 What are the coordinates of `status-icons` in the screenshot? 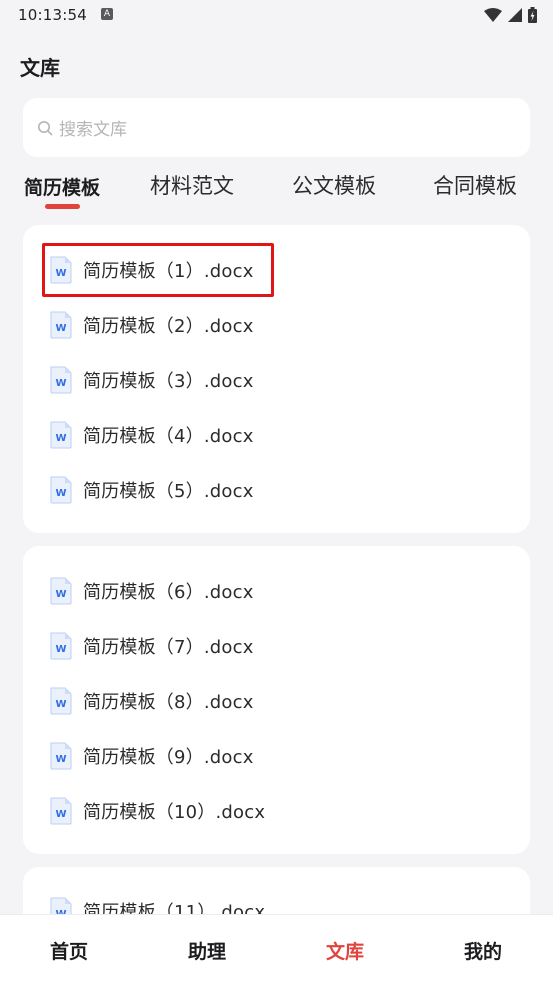 It's located at (510, 15).